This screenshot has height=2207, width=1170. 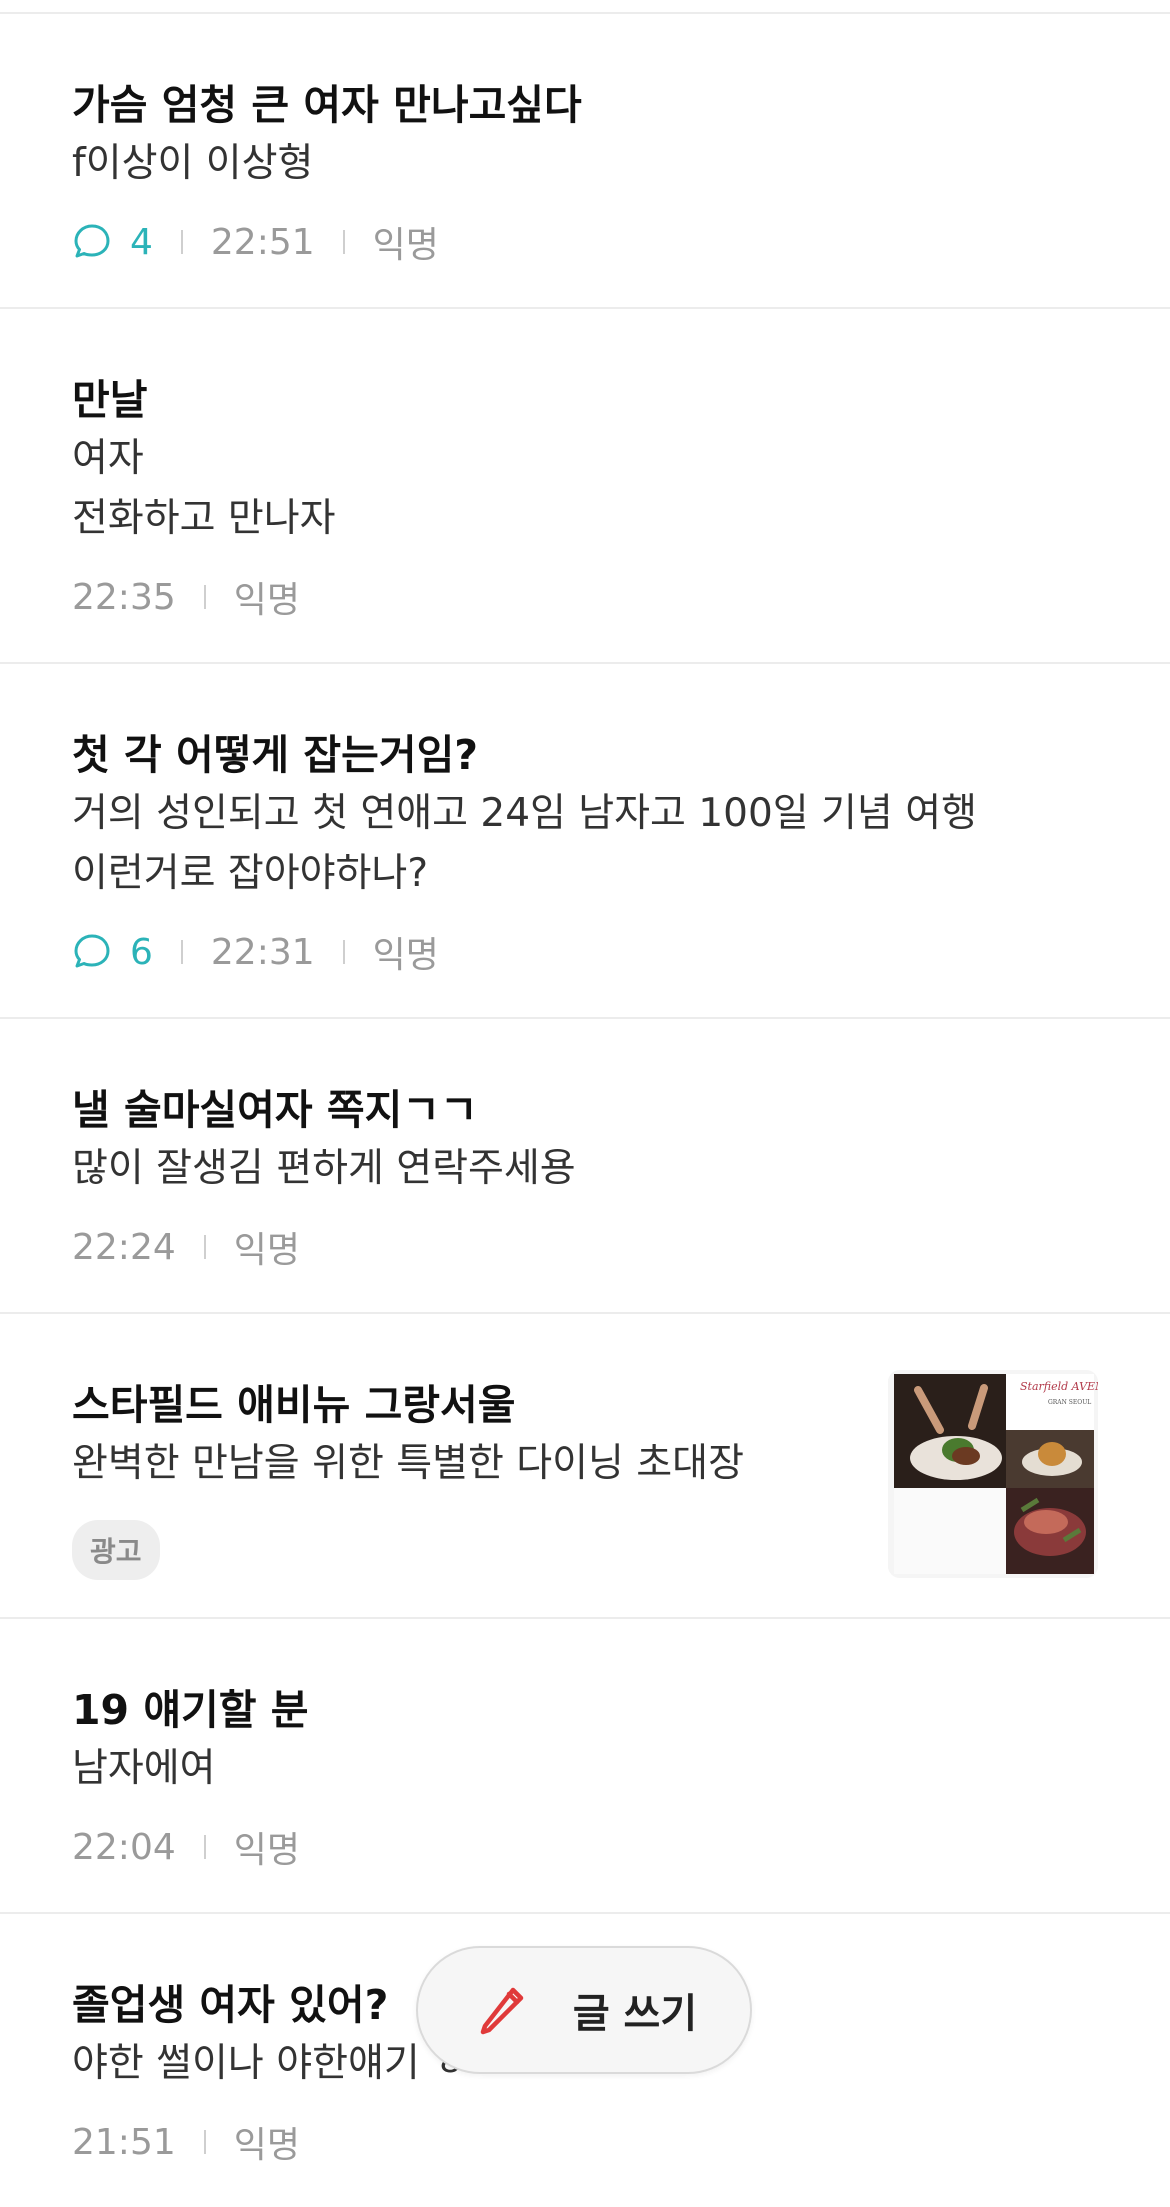 I want to click on post-title: 만날, so click(x=110, y=400).